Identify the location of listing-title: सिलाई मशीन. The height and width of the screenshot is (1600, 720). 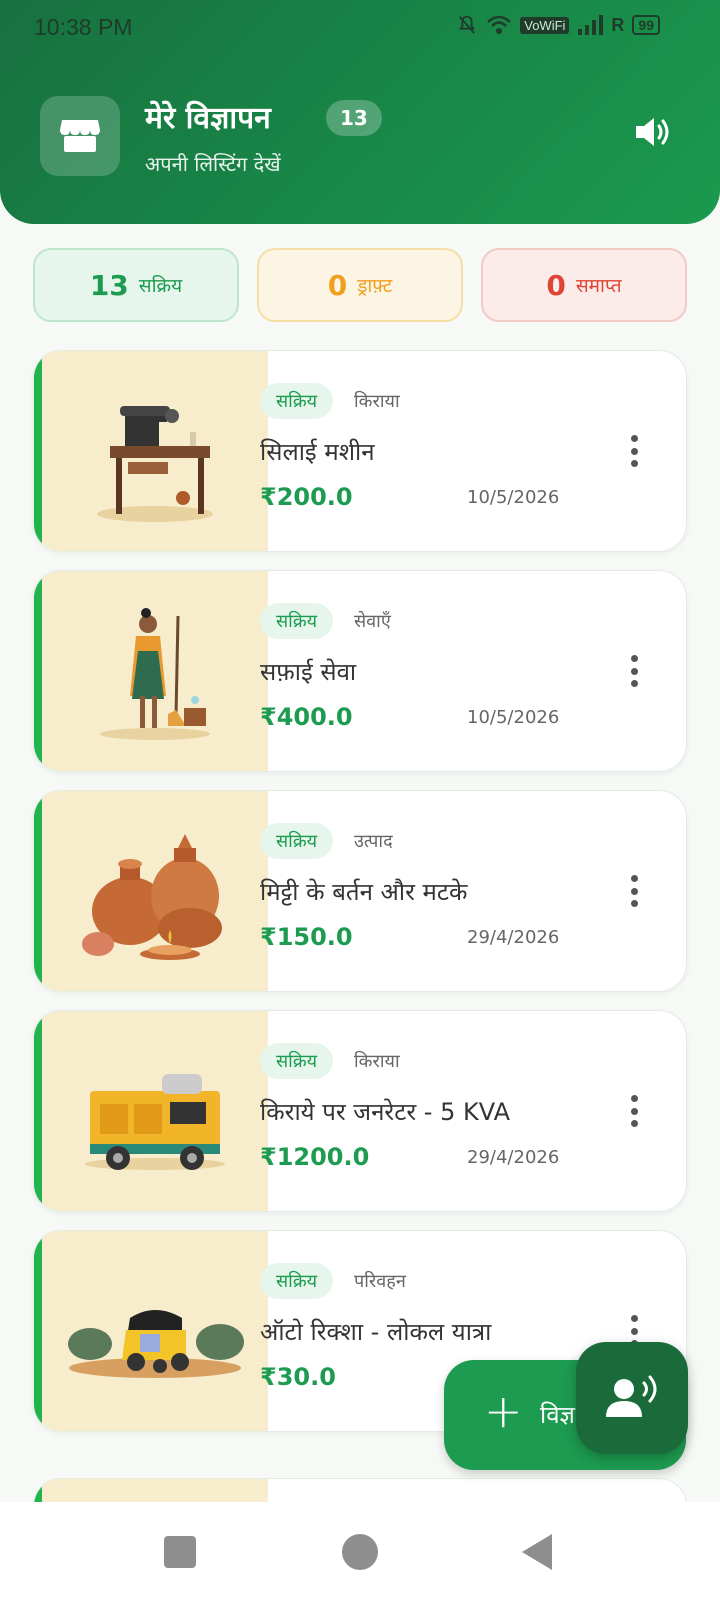
(317, 452).